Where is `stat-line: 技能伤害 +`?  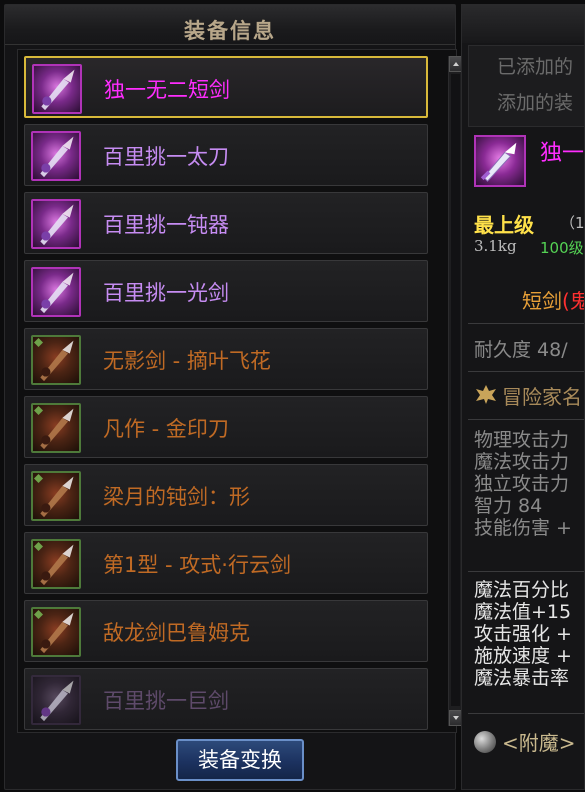 stat-line: 技能伤害 + is located at coordinates (523, 528).